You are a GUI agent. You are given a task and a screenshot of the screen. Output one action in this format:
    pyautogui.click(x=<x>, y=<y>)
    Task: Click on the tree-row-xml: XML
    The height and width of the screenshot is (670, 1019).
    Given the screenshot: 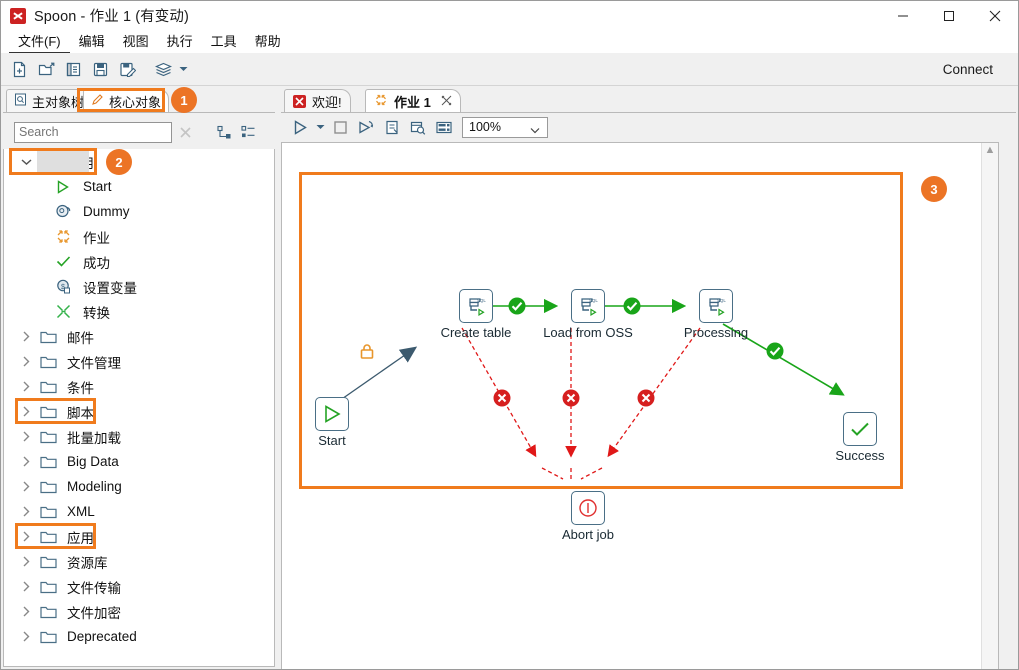 What is the action you would take?
    pyautogui.click(x=135, y=511)
    